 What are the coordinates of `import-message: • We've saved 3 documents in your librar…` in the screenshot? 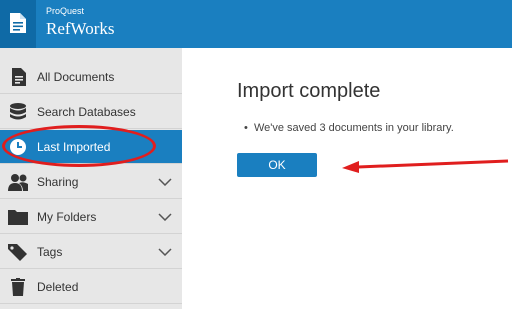 It's located at (349, 128).